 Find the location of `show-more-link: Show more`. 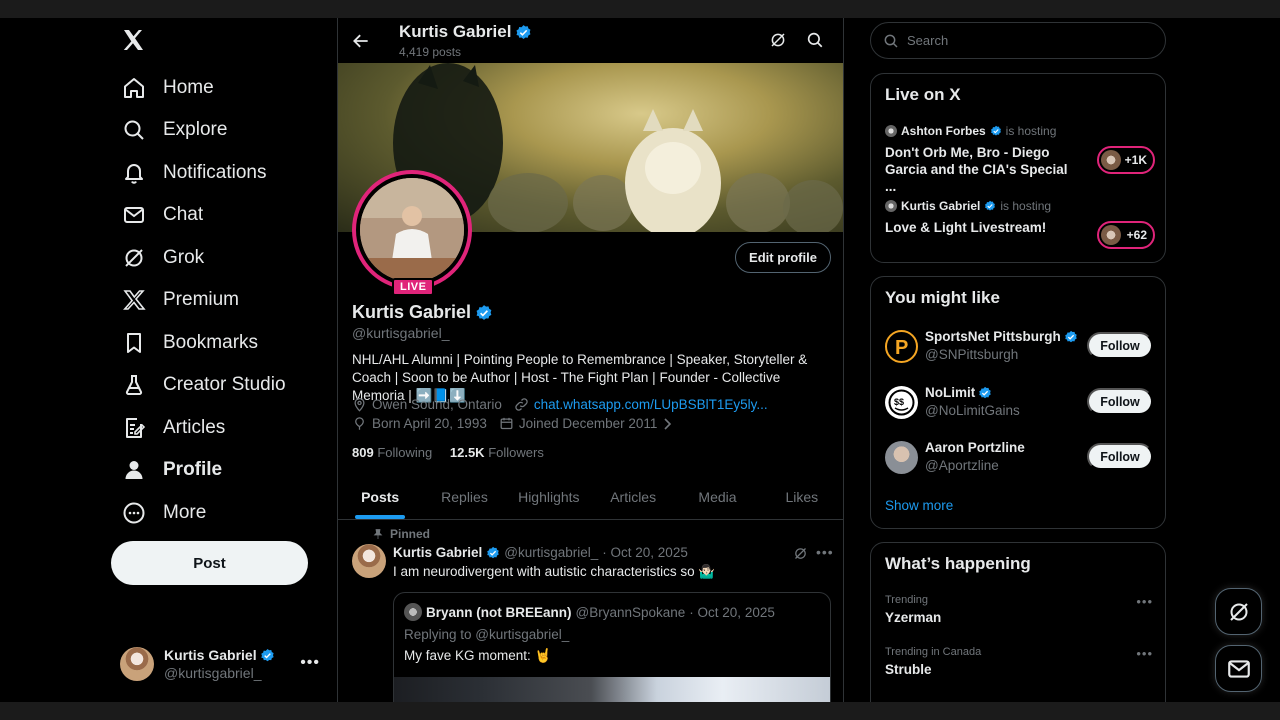

show-more-link: Show more is located at coordinates (919, 505).